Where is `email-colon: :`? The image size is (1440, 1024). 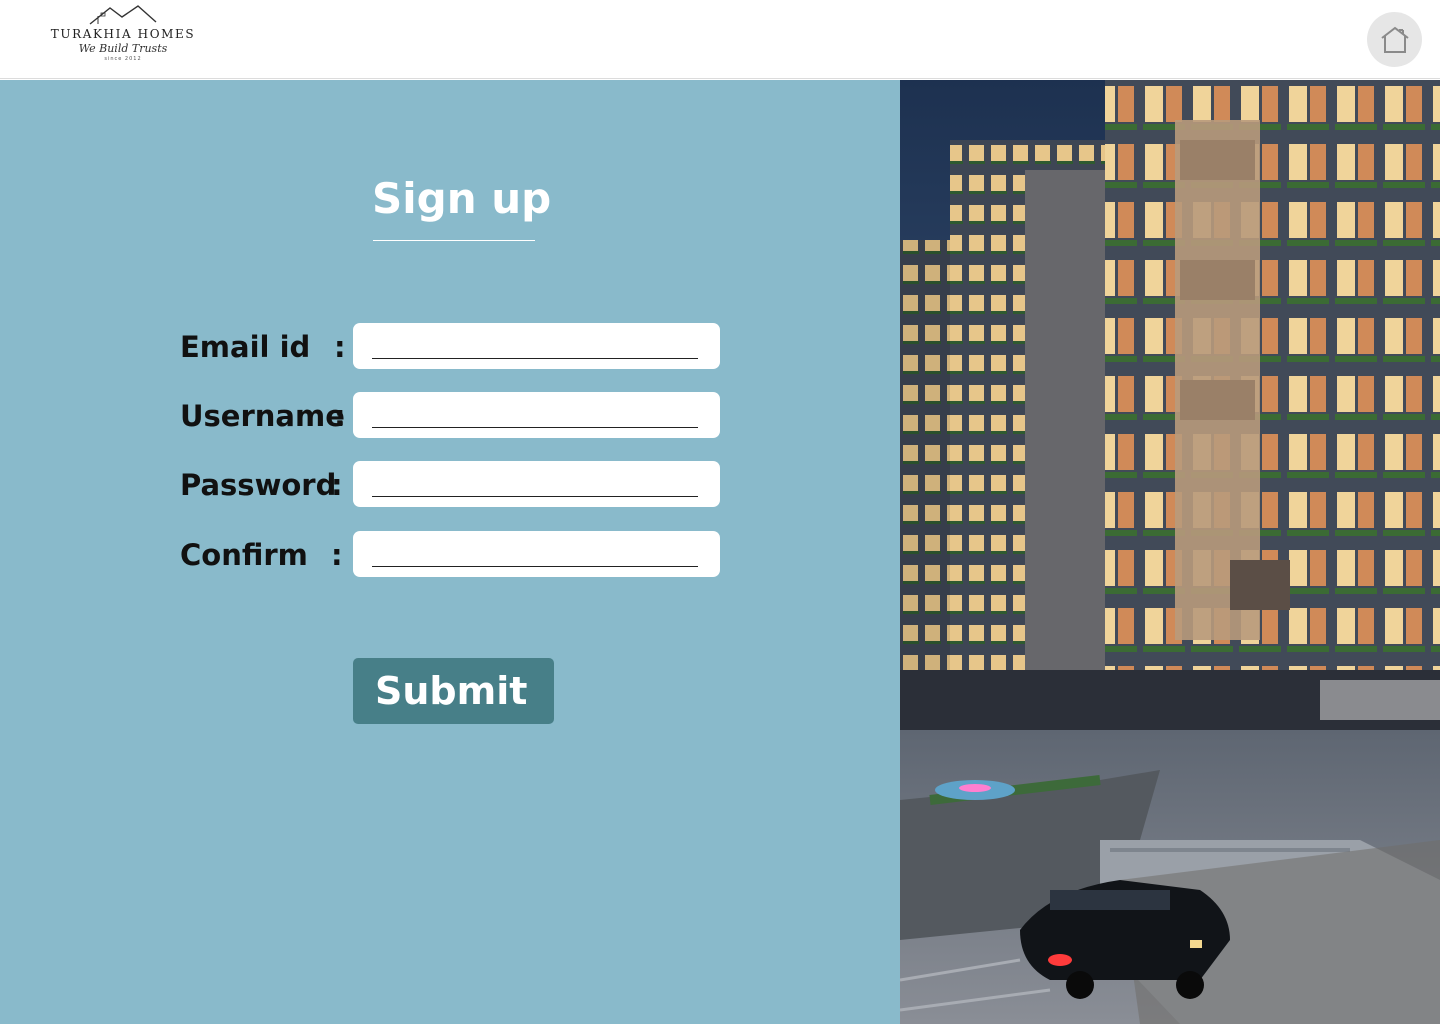
email-colon: : is located at coordinates (340, 347).